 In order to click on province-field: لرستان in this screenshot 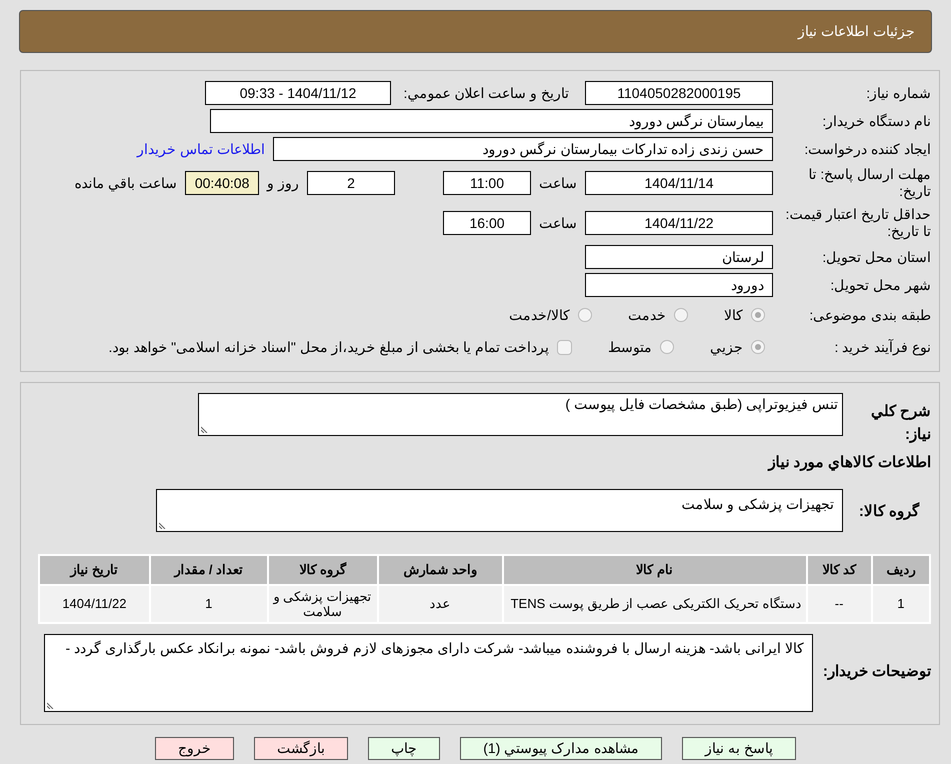, I will do `click(679, 257)`.